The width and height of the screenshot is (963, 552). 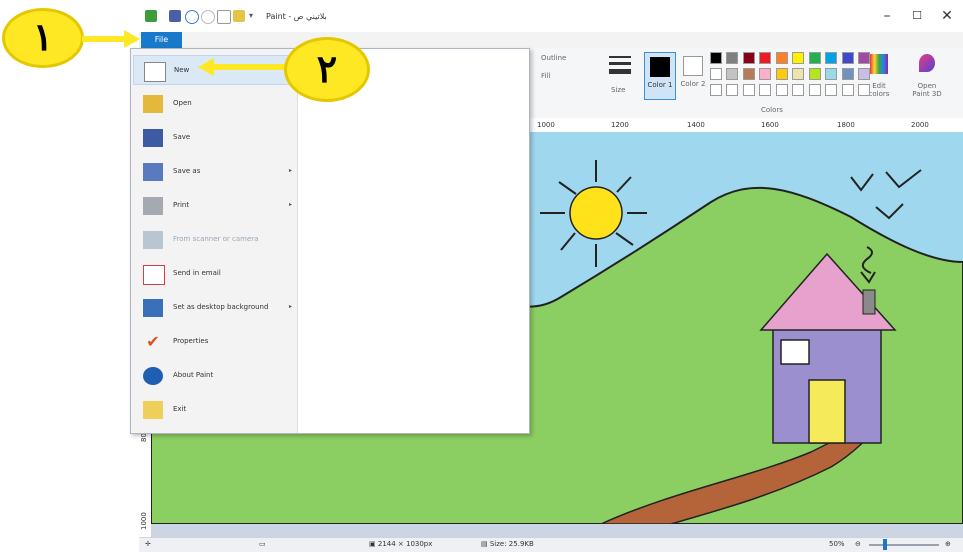 I want to click on file-menu-item-label: From scanner or camera, so click(x=216, y=239).